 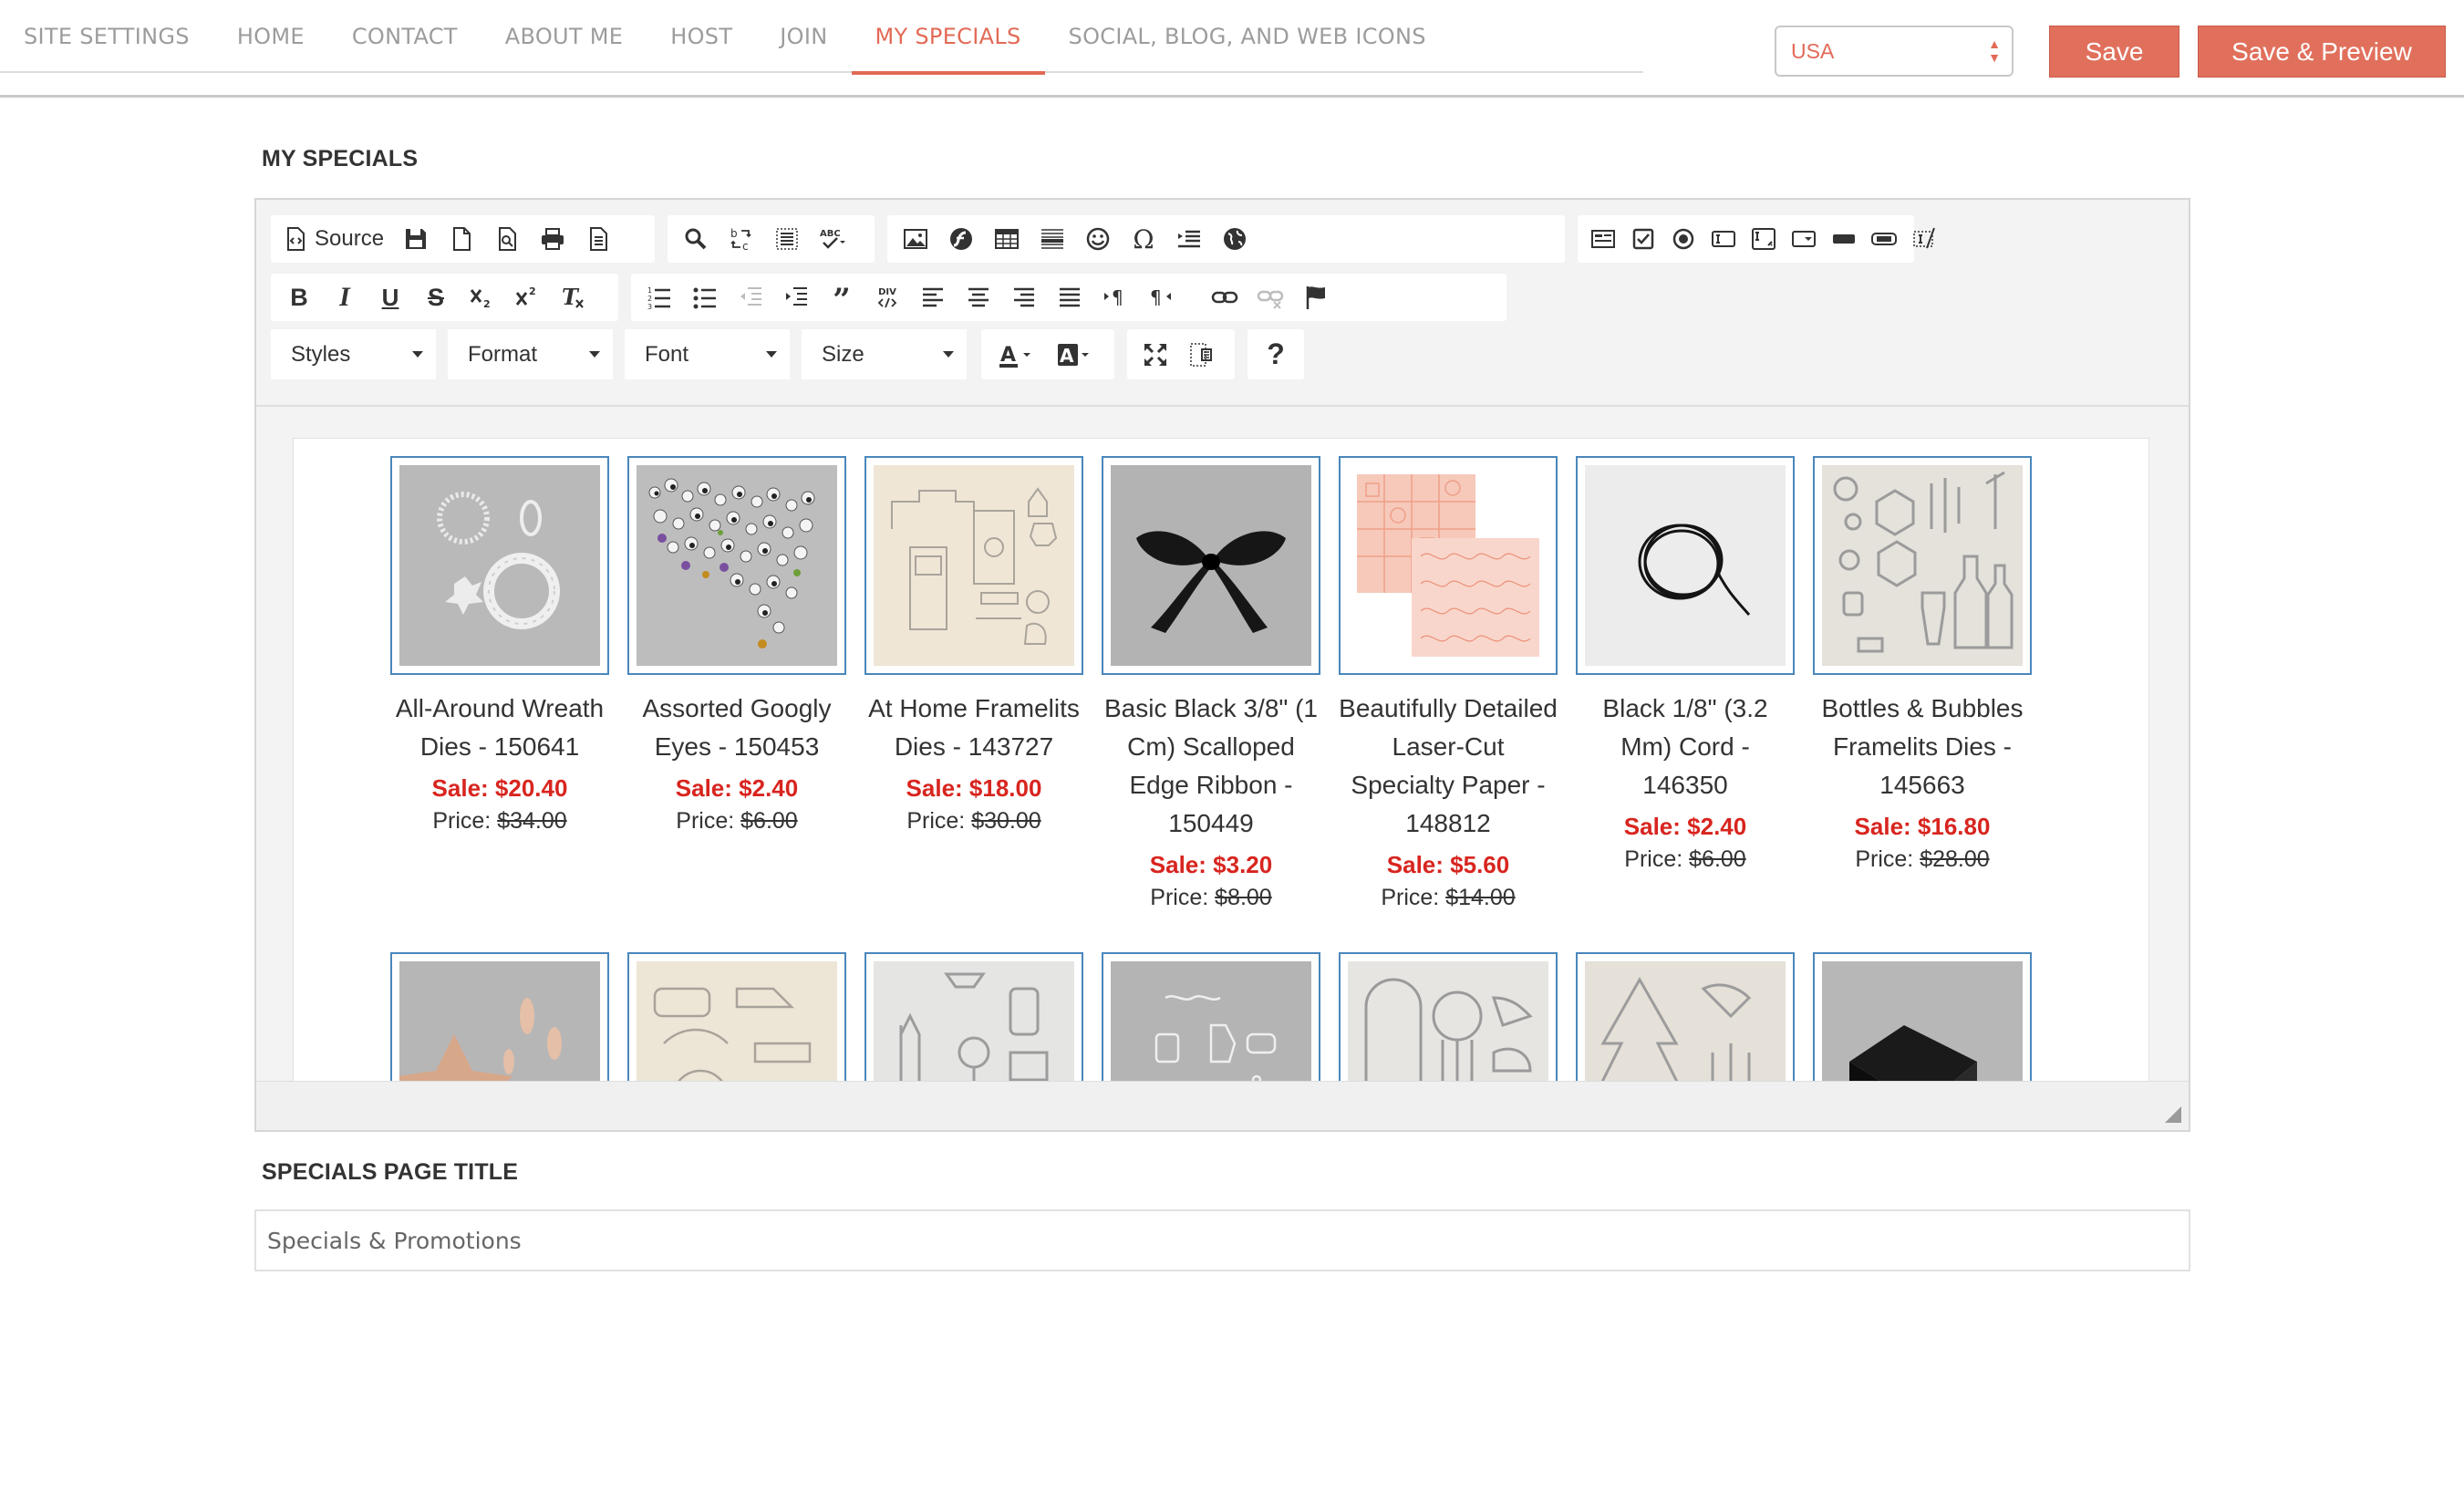 What do you see at coordinates (507, 239) in the screenshot?
I see `preview-button` at bounding box center [507, 239].